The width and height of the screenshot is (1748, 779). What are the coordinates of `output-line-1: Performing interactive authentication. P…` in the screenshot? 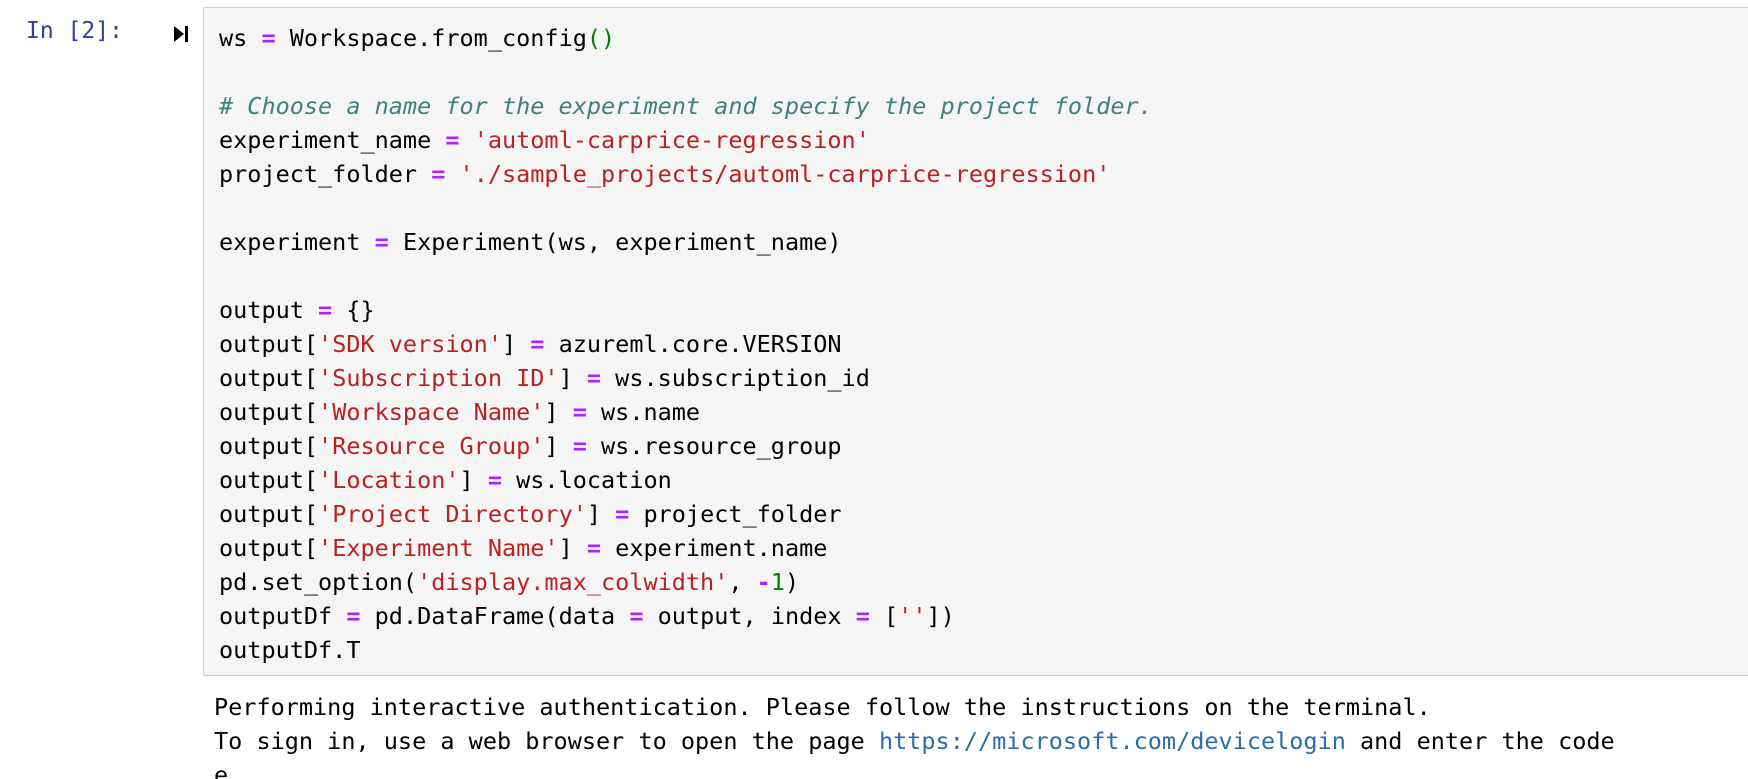 It's located at (822, 707).